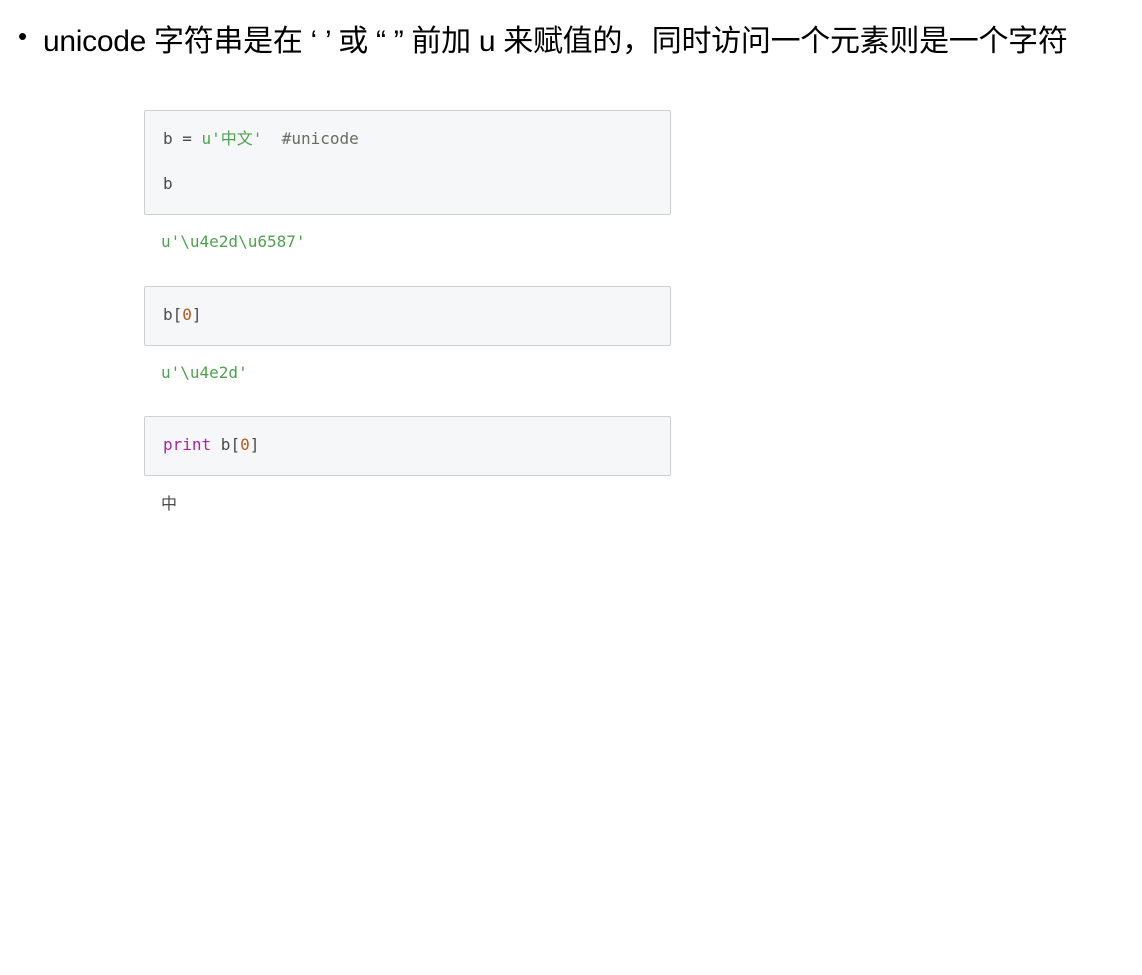 This screenshot has height=975, width=1142. Describe the element at coordinates (169, 503) in the screenshot. I see `cell-output-3: 中` at that location.